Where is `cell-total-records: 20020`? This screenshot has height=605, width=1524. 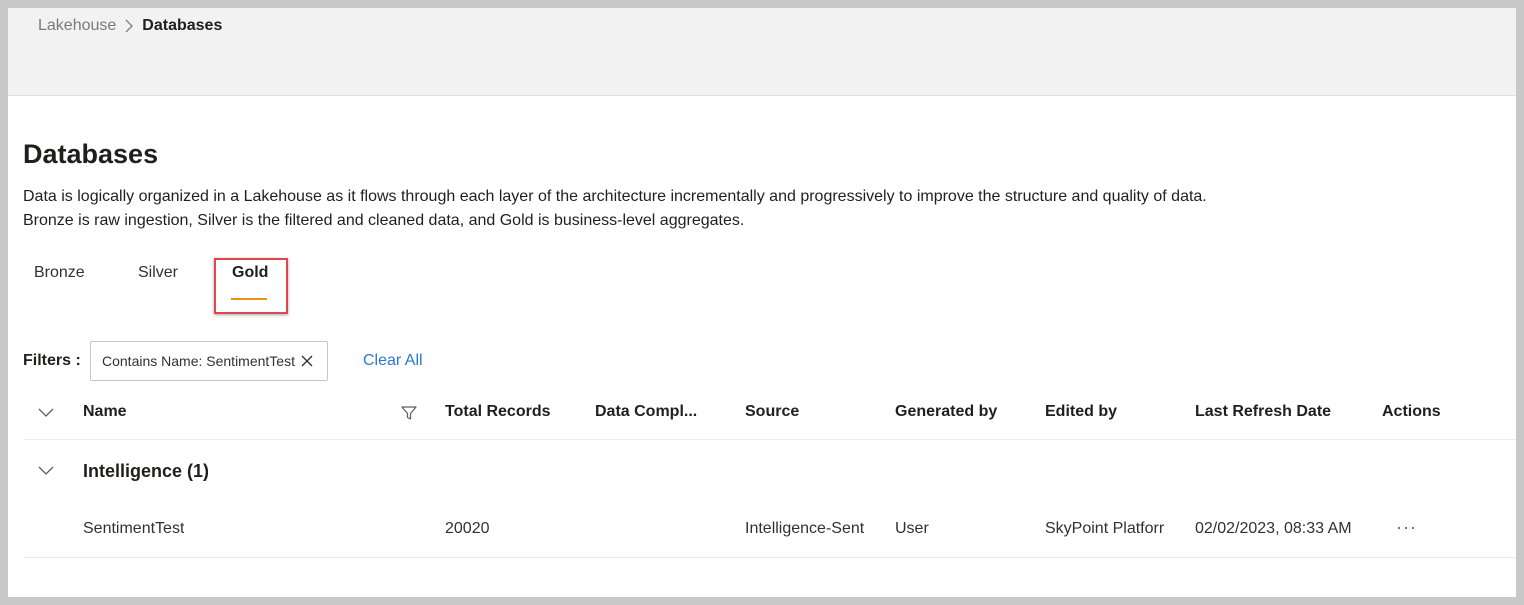
cell-total-records: 20020 is located at coordinates (467, 528).